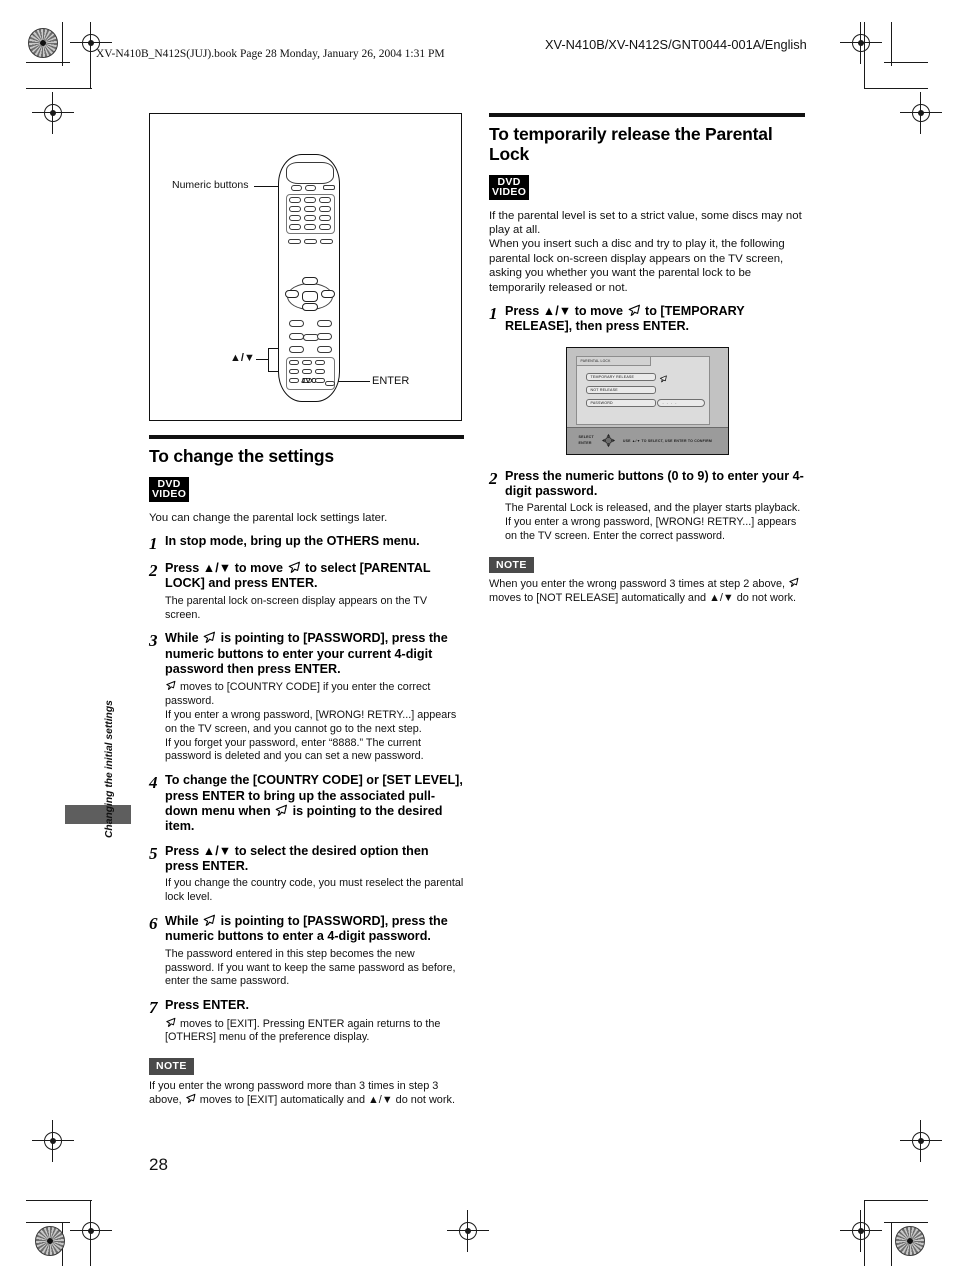 The image size is (954, 1286). What do you see at coordinates (296, 349) in the screenshot?
I see `remote-button-stop` at bounding box center [296, 349].